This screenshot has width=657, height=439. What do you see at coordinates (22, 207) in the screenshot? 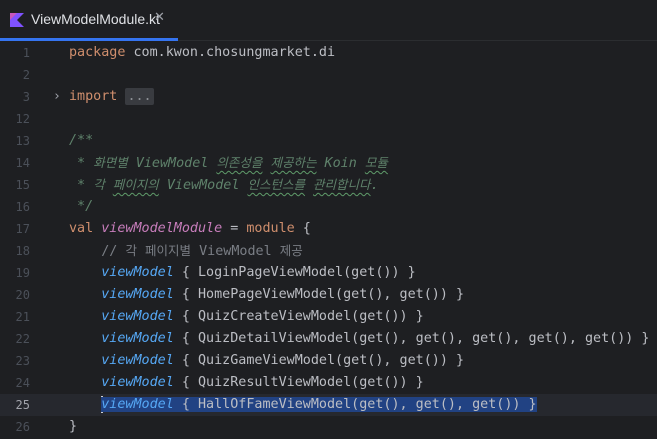
I see `line-number: 16` at bounding box center [22, 207].